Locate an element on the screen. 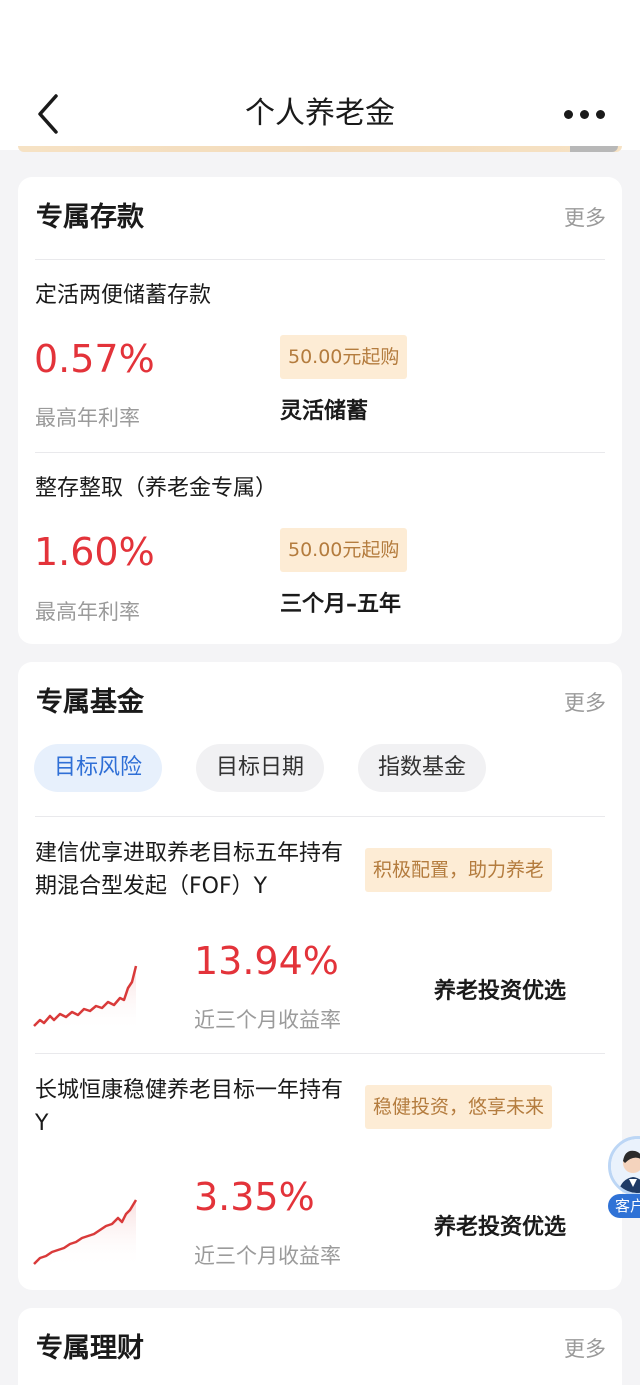 This screenshot has width=640, height=1385. fund-tag: 积极配置，助力养老 is located at coordinates (459, 870).